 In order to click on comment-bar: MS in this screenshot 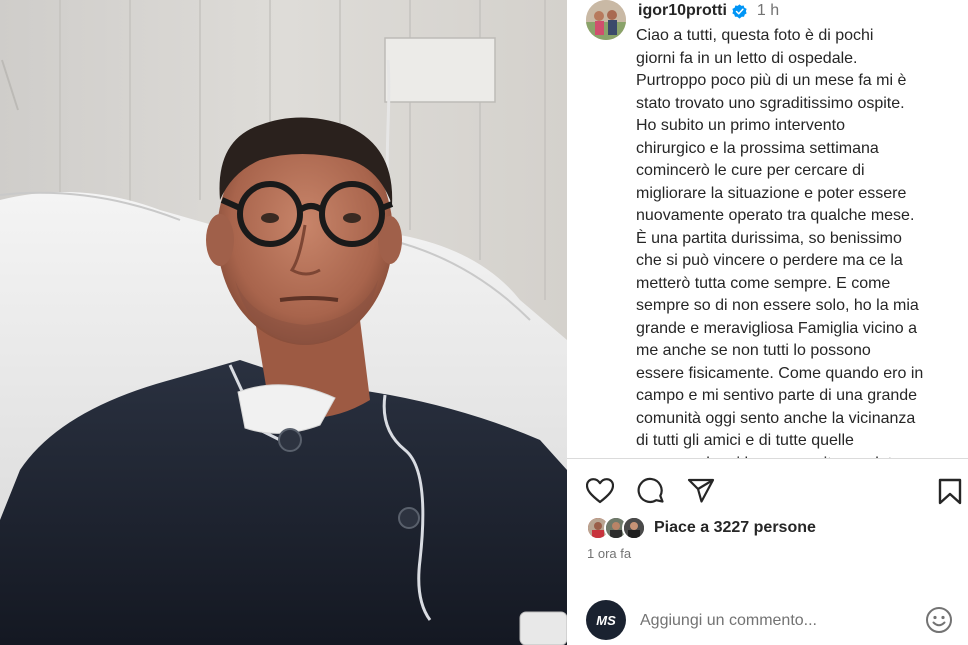, I will do `click(767, 620)`.